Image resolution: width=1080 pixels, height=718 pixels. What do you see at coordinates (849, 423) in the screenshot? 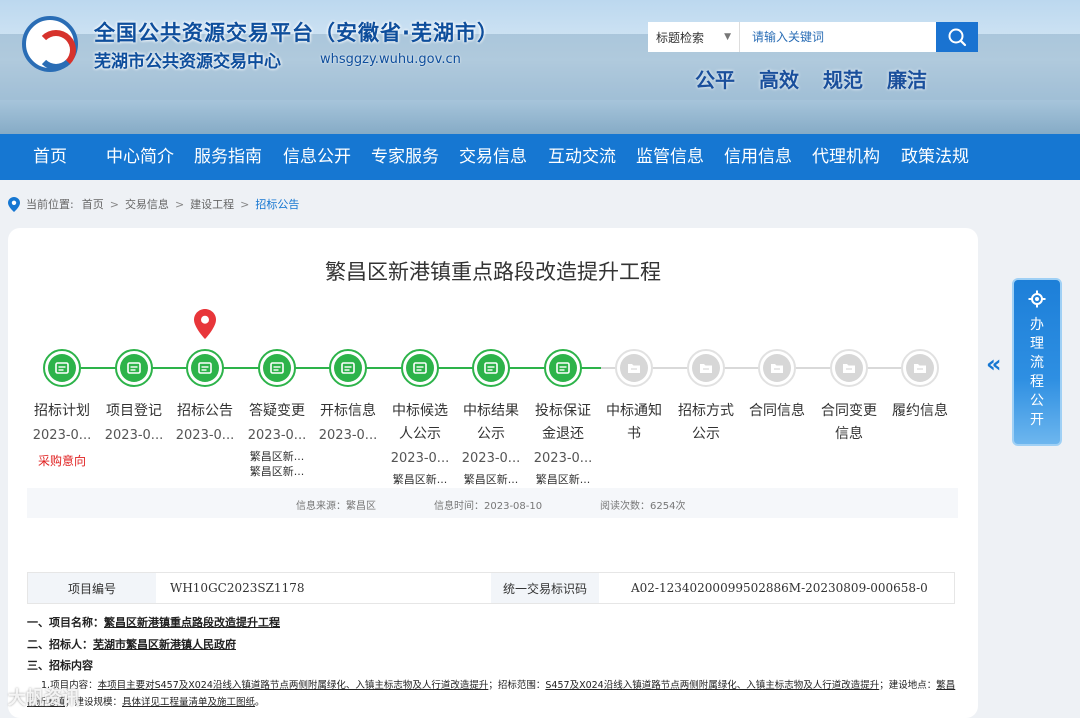
I see `step-label: 合同变更 信息` at bounding box center [849, 423].